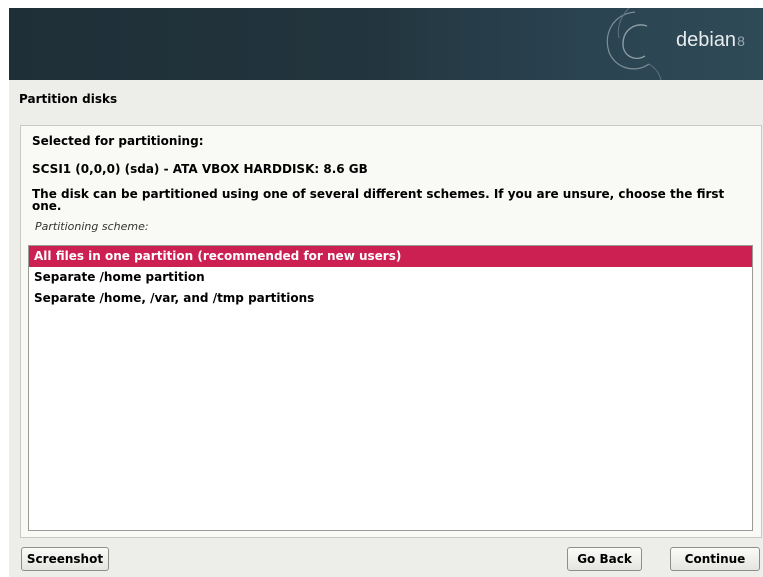 The image size is (763, 577). Describe the element at coordinates (634, 44) in the screenshot. I see `debian-swirl-icon` at that location.